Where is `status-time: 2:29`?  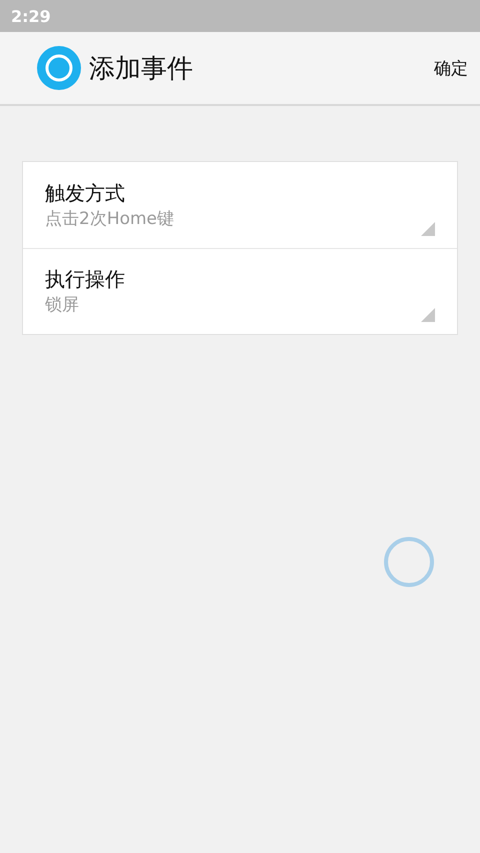
status-time: 2:29 is located at coordinates (31, 16).